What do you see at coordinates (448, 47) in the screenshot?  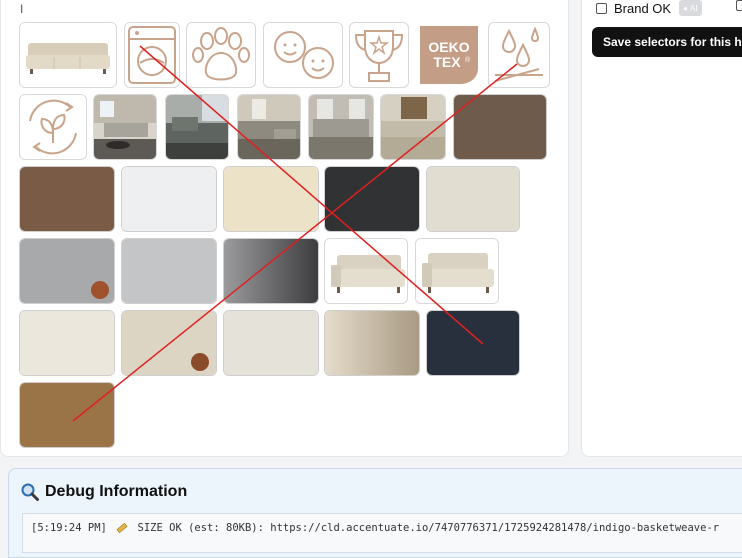 I see `svg-text: OEKO` at bounding box center [448, 47].